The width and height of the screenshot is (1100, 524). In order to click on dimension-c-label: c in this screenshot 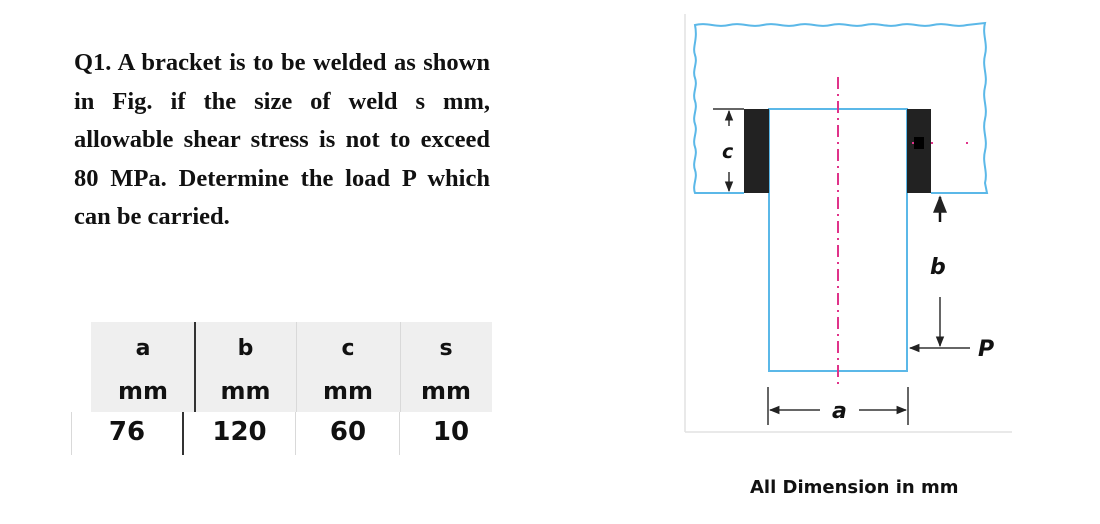, I will do `click(728, 152)`.